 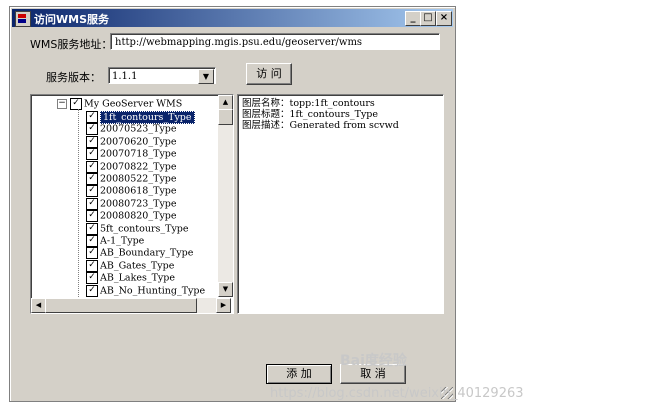 I want to click on watermark-logo: Bai度经验, so click(x=373, y=361).